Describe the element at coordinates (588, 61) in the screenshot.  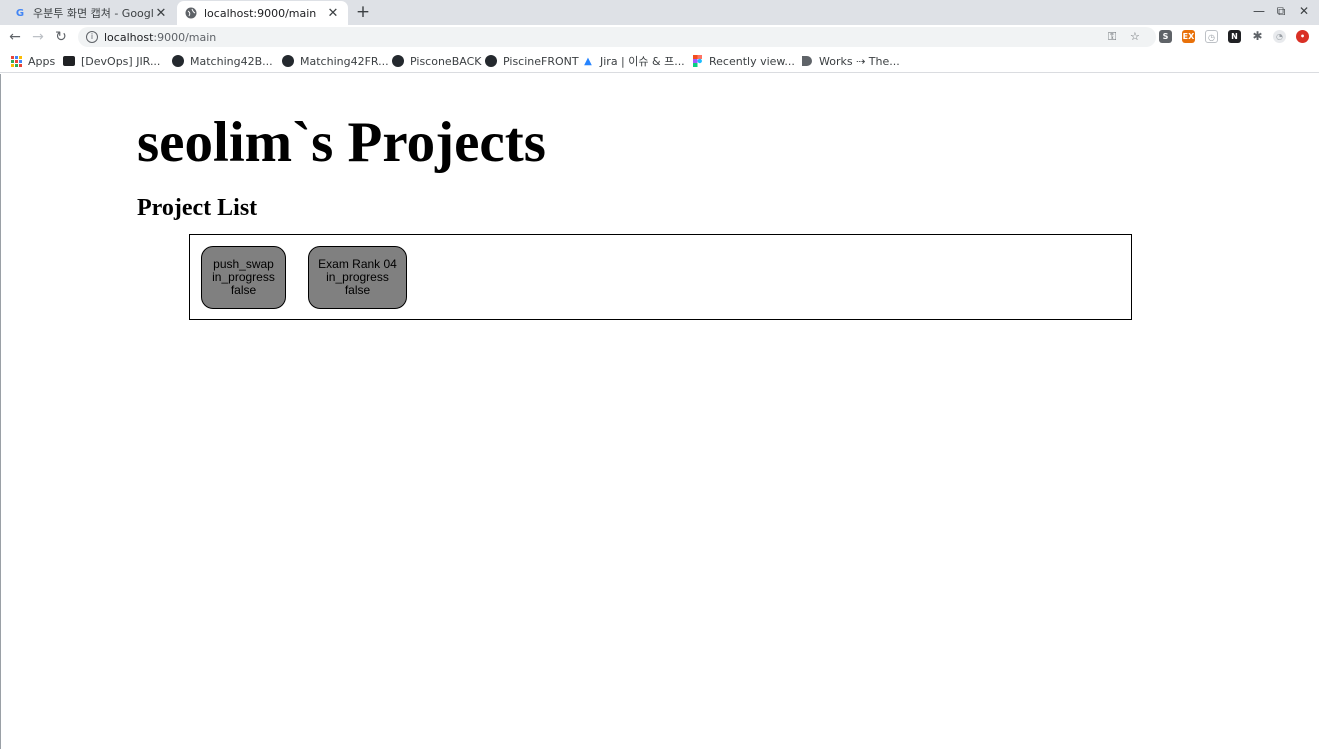
I see `jira-icon: ▲` at that location.